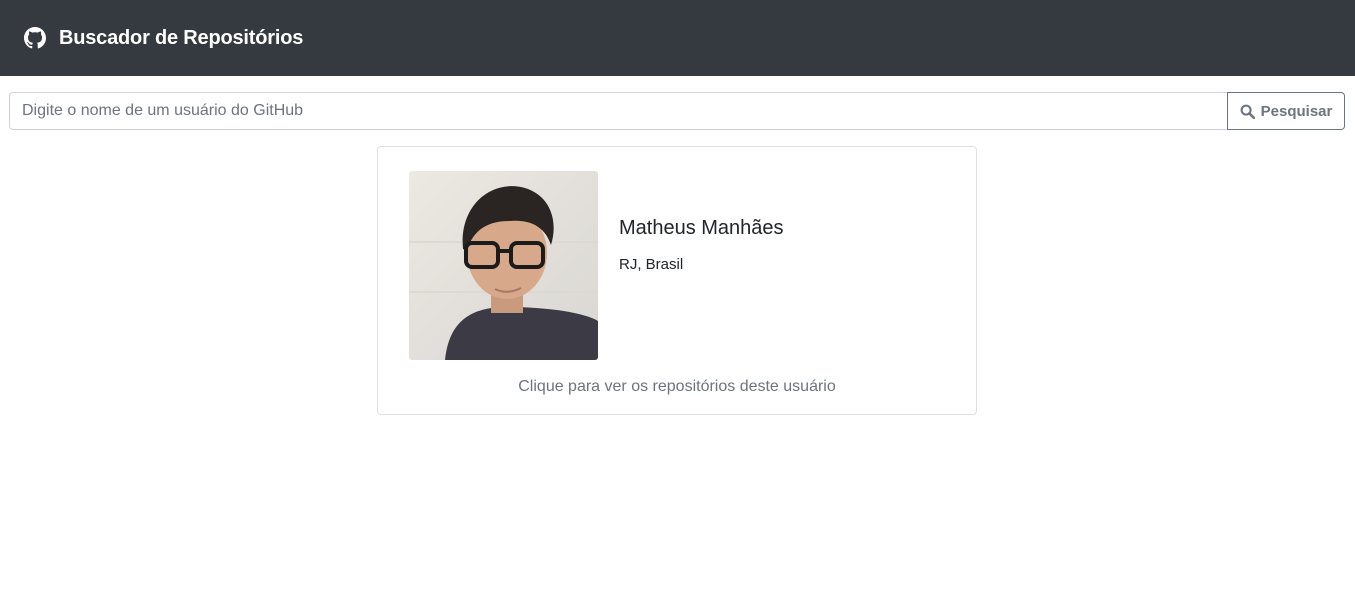 The height and width of the screenshot is (614, 1355). Describe the element at coordinates (677, 38) in the screenshot. I see `navbar: Buscador de Repositórios` at that location.